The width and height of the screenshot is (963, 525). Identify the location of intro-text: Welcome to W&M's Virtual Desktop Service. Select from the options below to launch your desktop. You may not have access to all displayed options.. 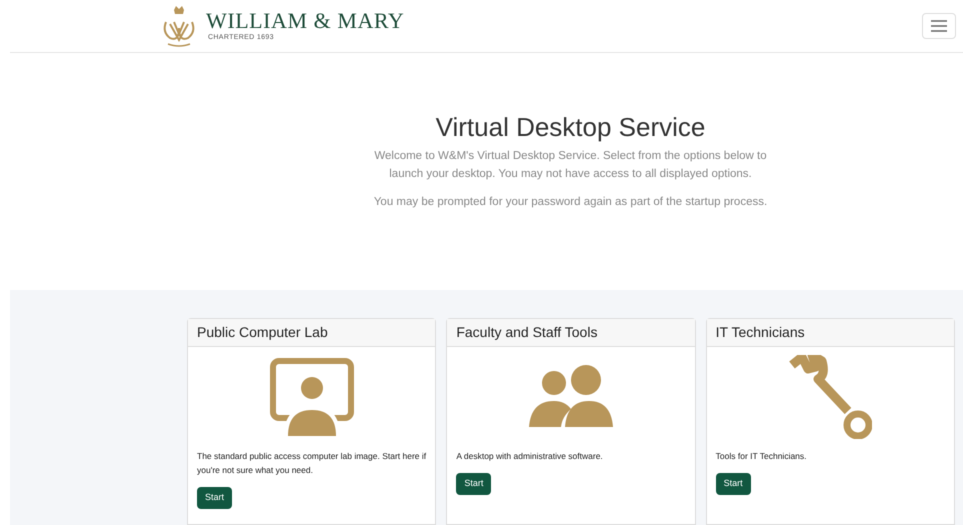
(570, 165).